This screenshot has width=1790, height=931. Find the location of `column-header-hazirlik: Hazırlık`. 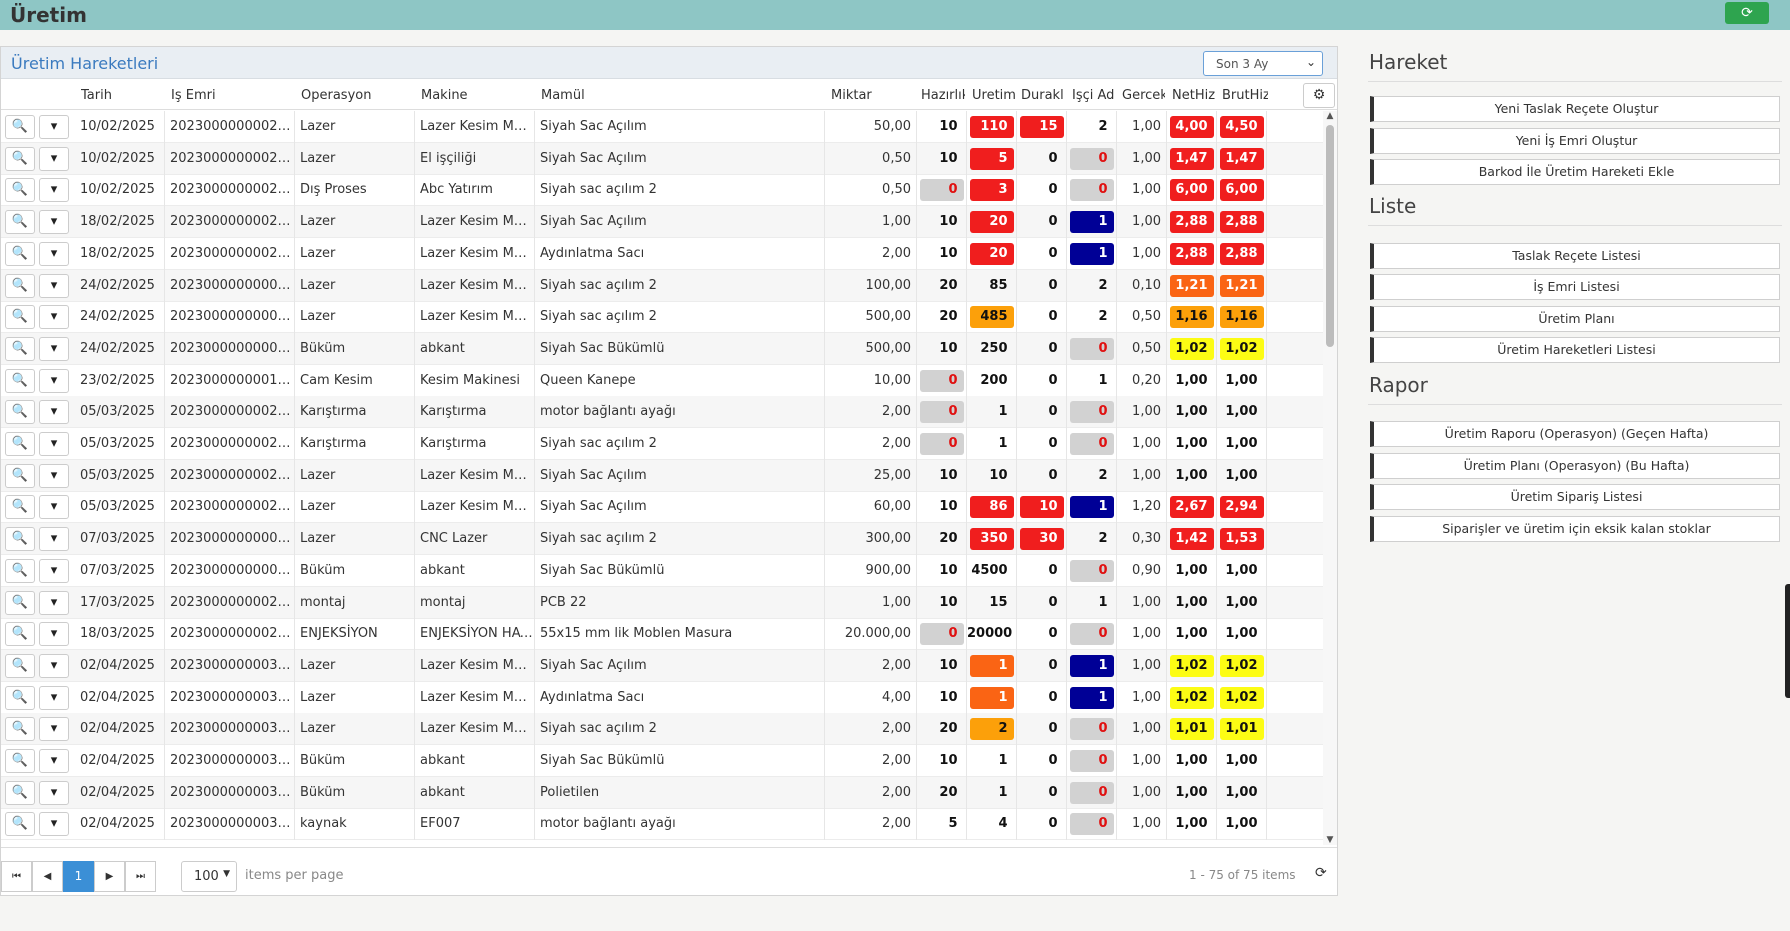

column-header-hazirlik: Hazırlık is located at coordinates (943, 95).